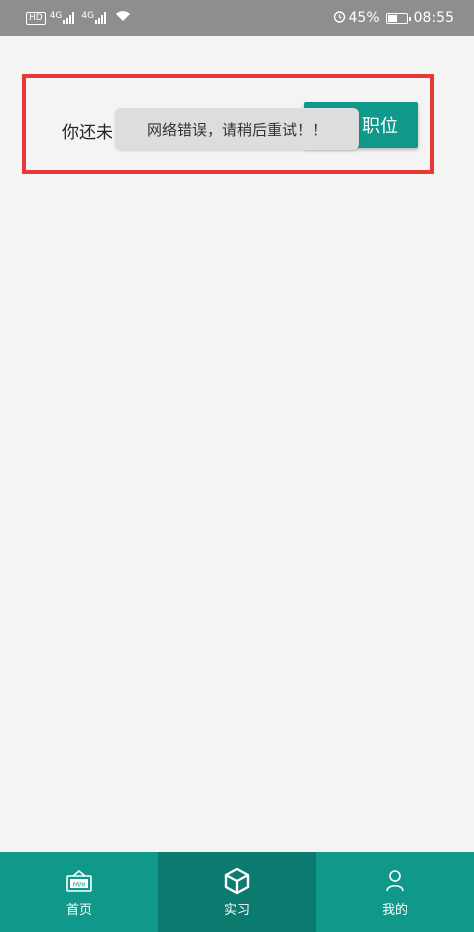  What do you see at coordinates (237, 881) in the screenshot?
I see `box-icon` at bounding box center [237, 881].